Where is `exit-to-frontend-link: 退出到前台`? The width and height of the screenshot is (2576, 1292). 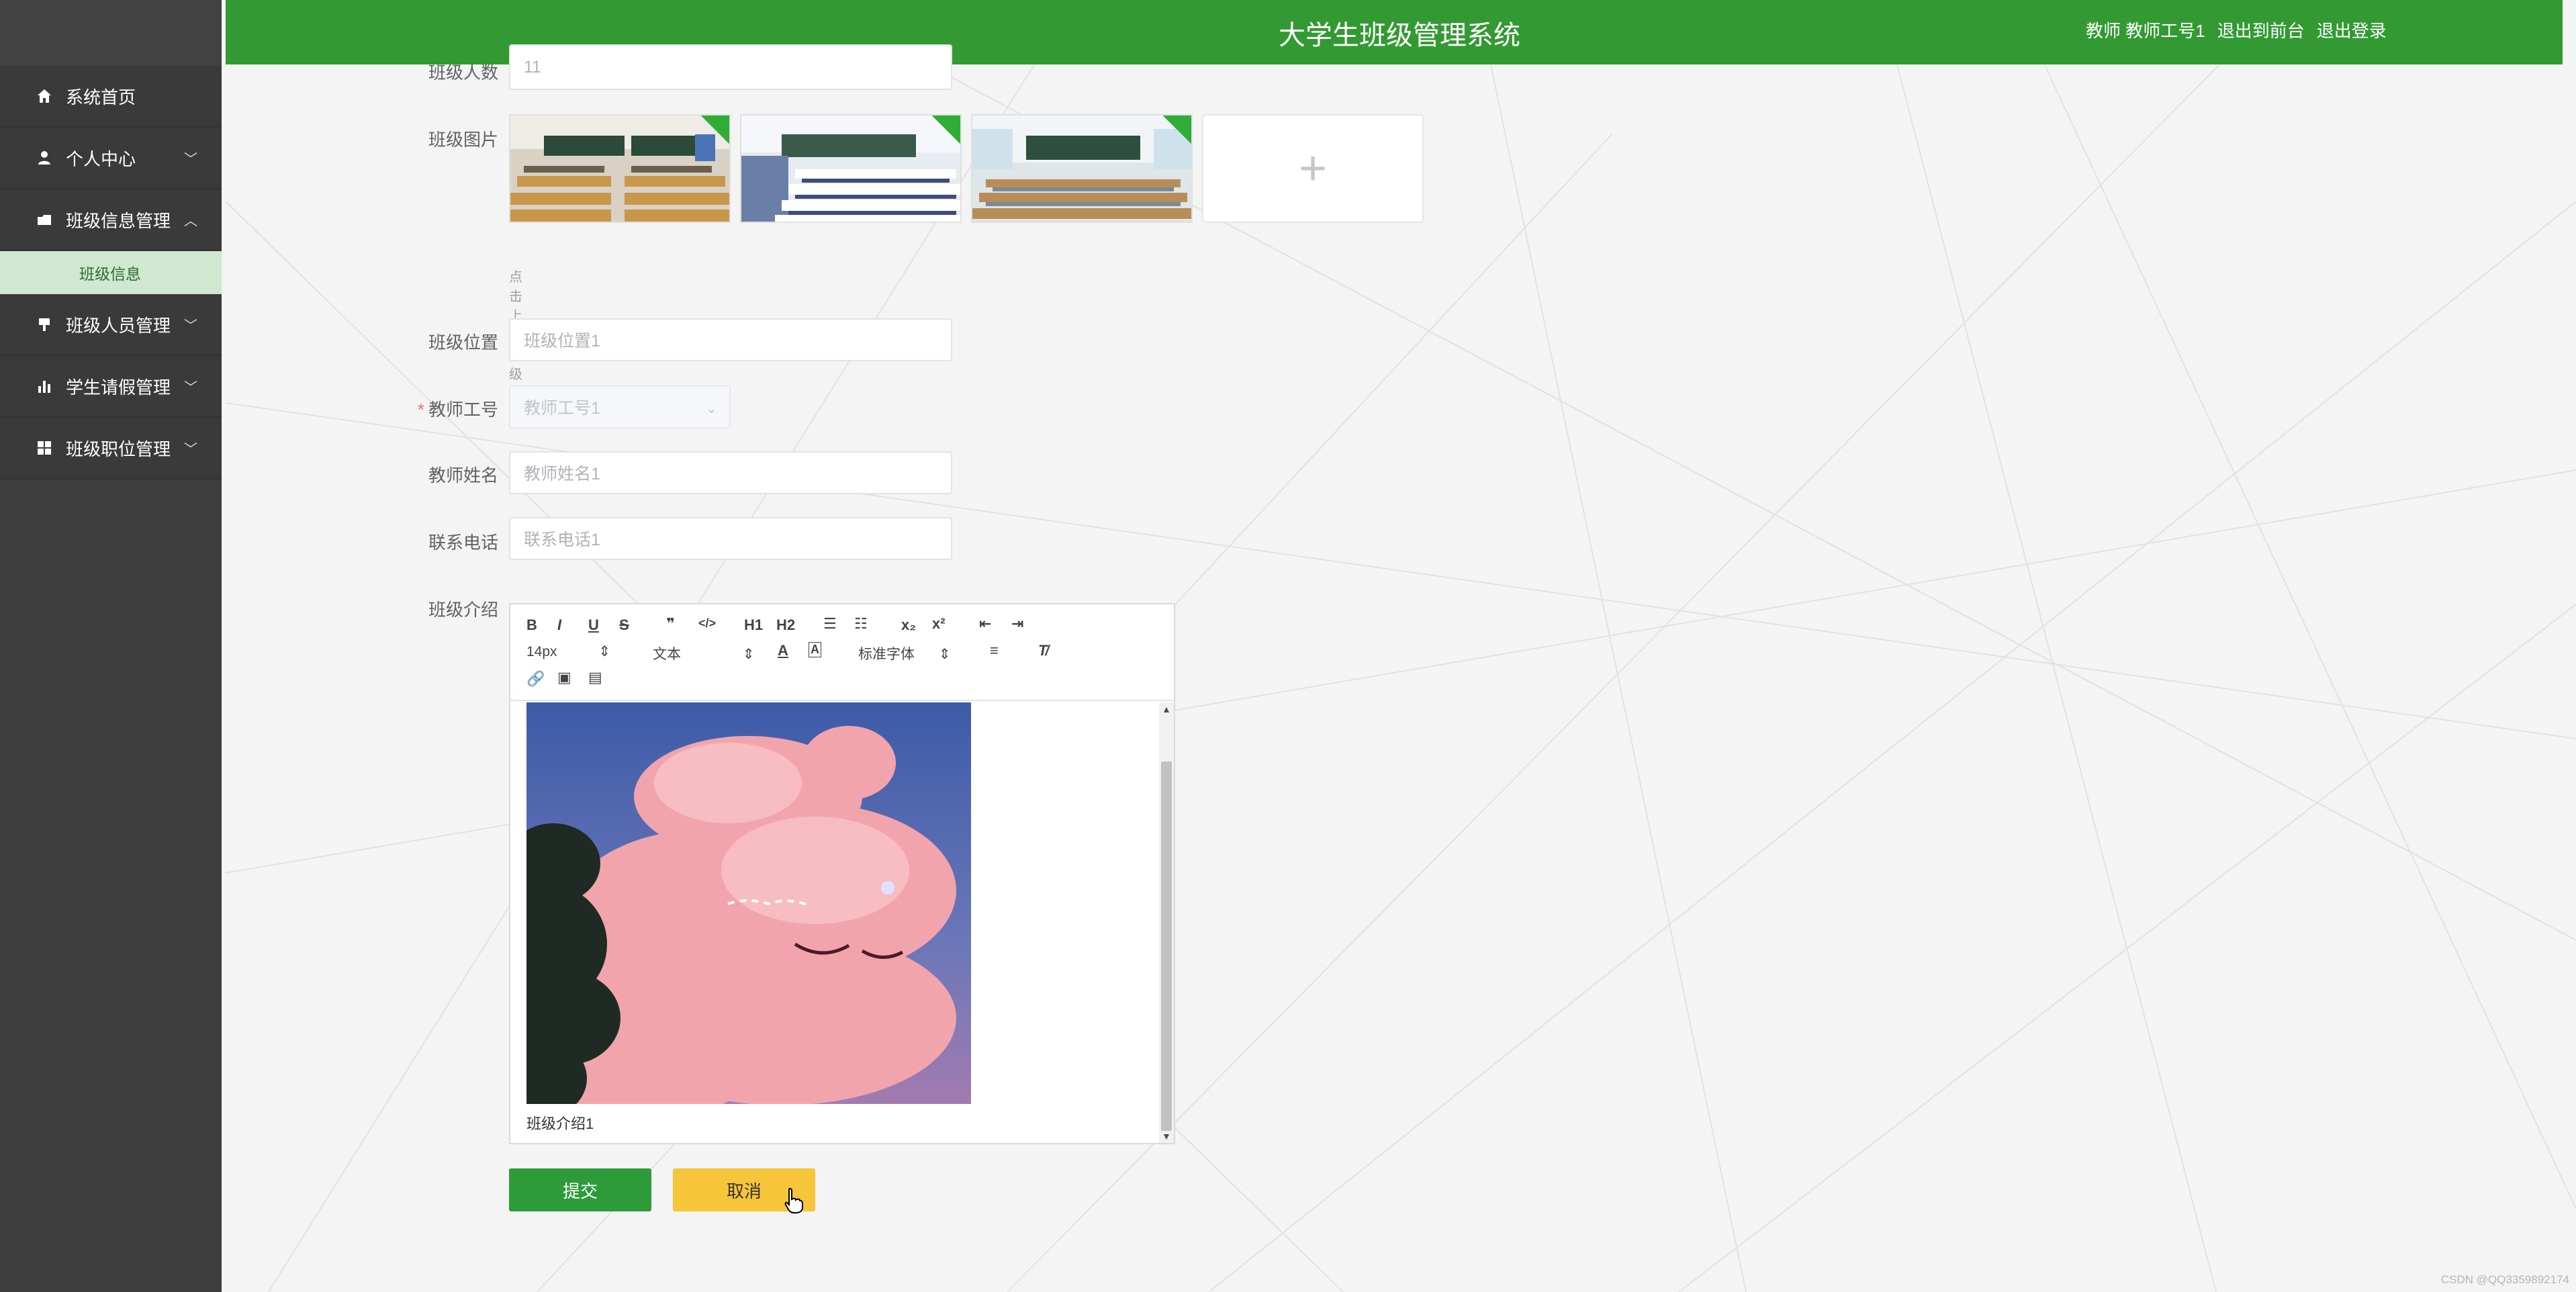
exit-to-frontend-link: 退出到前台 is located at coordinates (2261, 29).